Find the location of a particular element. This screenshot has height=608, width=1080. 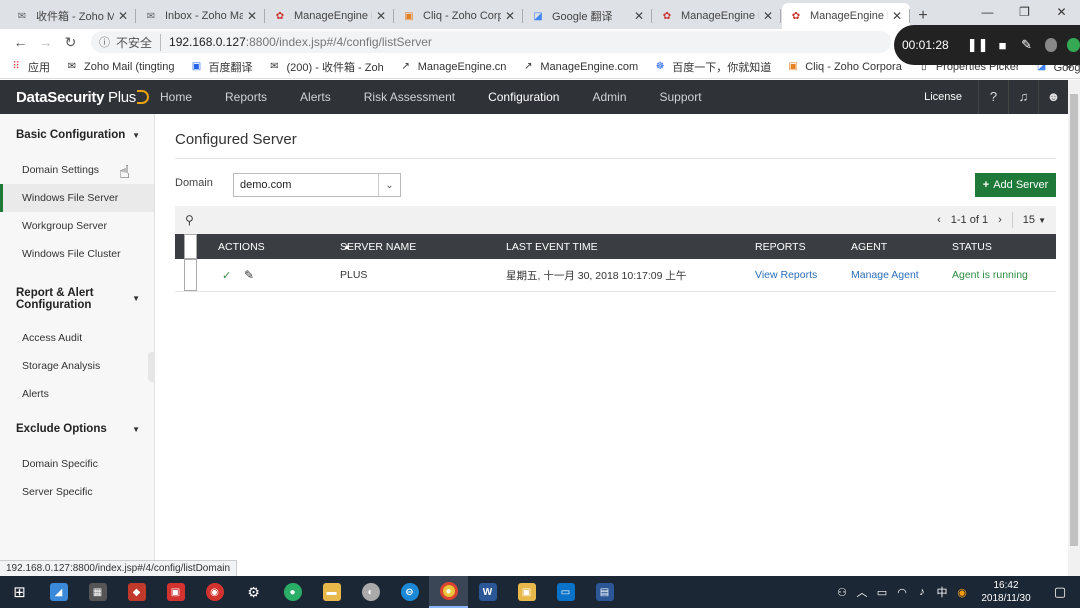

page-scrollbar is located at coordinates (1074, 328).